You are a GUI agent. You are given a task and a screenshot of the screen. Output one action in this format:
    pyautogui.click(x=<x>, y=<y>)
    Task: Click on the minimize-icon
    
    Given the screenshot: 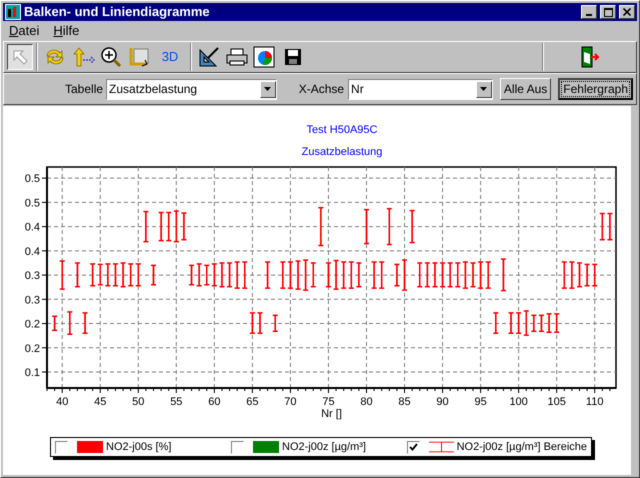 What is the action you would take?
    pyautogui.click(x=589, y=15)
    